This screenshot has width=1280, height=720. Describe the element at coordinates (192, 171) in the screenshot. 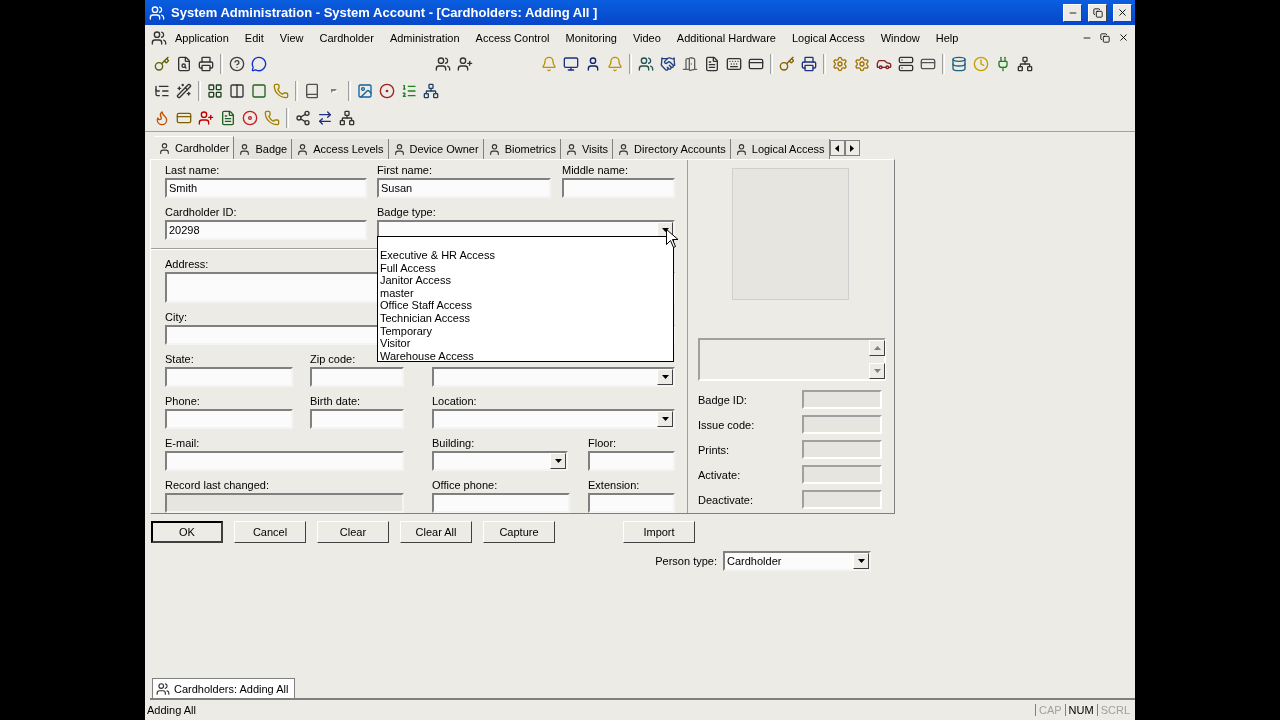

I see `field-label: Last name:` at that location.